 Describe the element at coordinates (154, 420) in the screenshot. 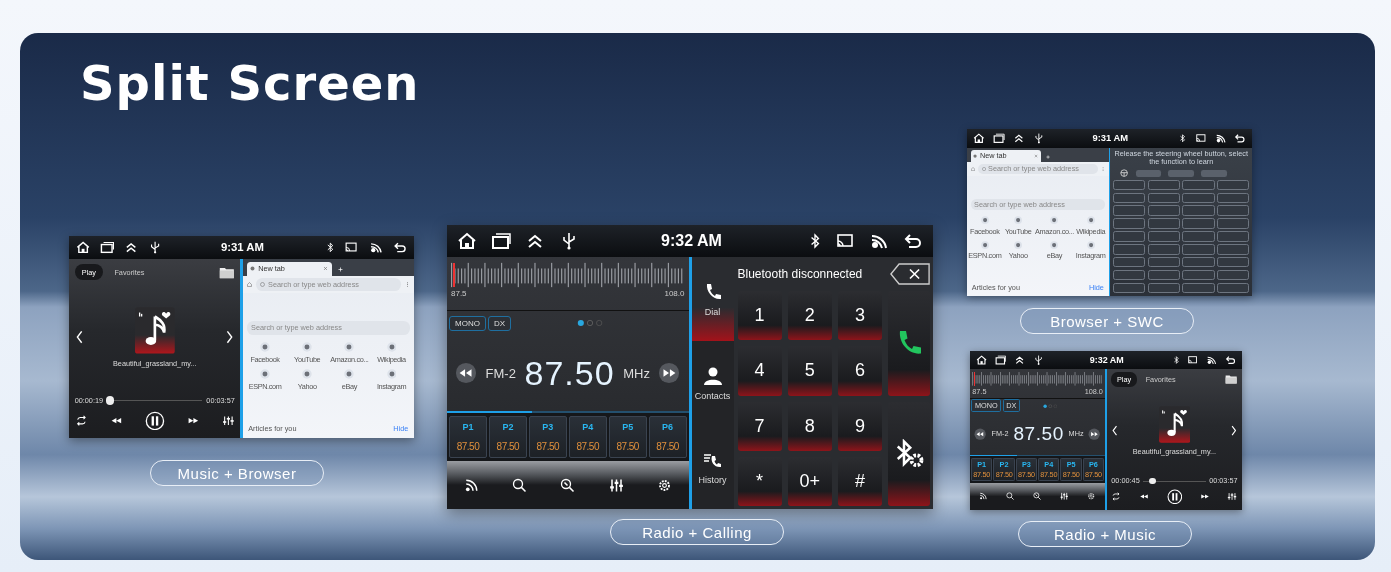

I see `pause-button` at that location.